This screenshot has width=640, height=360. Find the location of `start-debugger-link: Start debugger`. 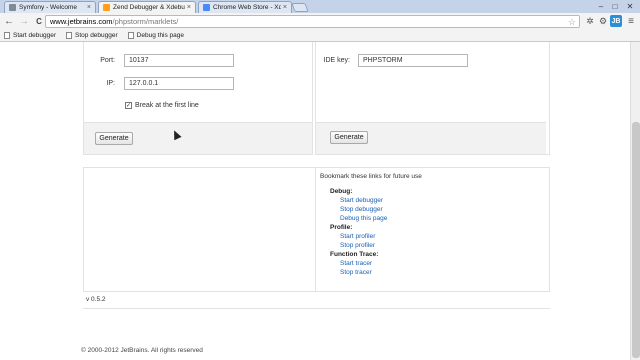

start-debugger-link: Start debugger is located at coordinates (361, 200).